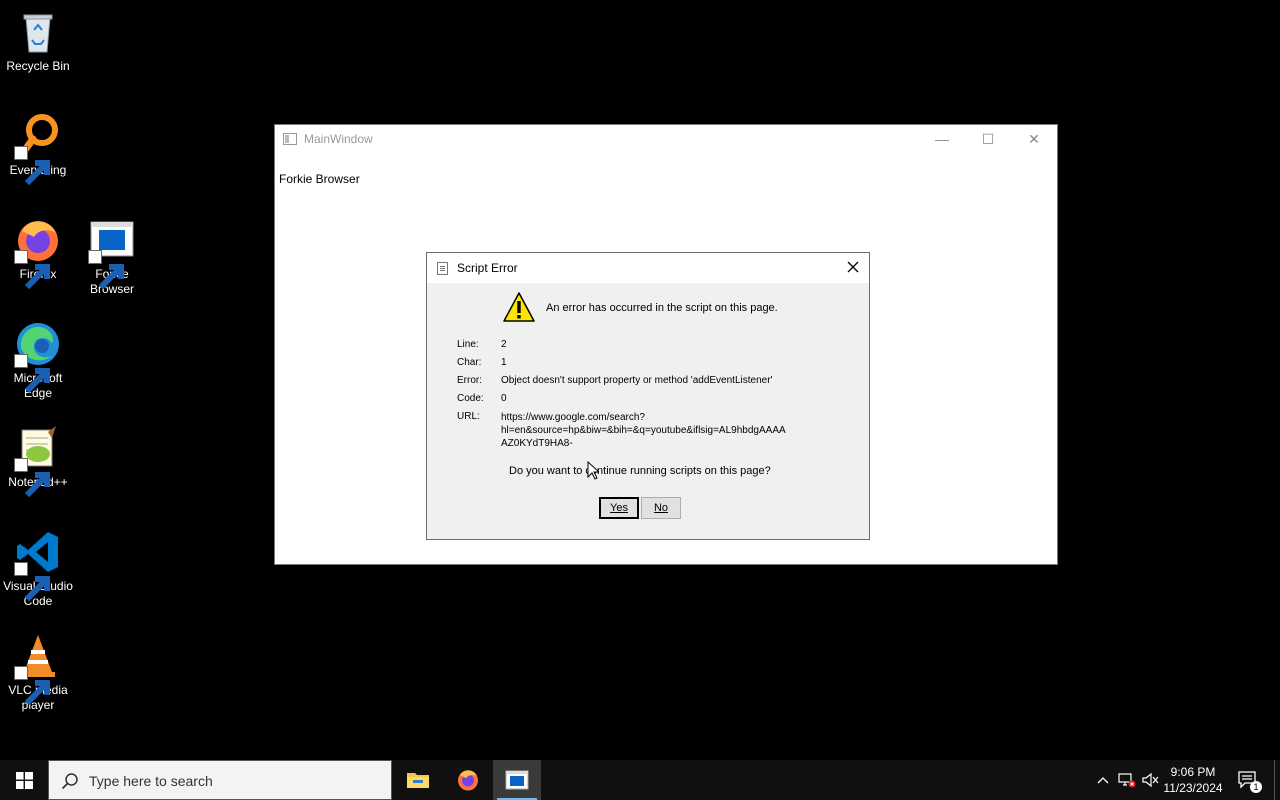  I want to click on edge-icon, so click(38, 357).